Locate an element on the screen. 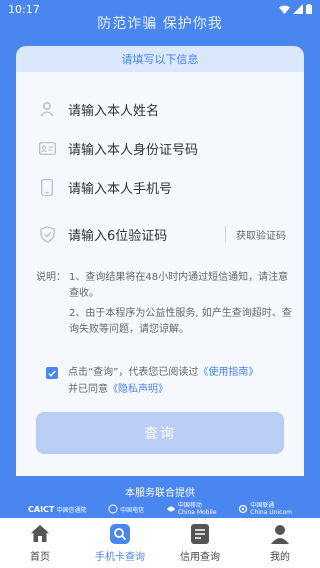 This screenshot has height=568, width=320. hero-title: 防范诈骗 保护你我 is located at coordinates (160, 24).